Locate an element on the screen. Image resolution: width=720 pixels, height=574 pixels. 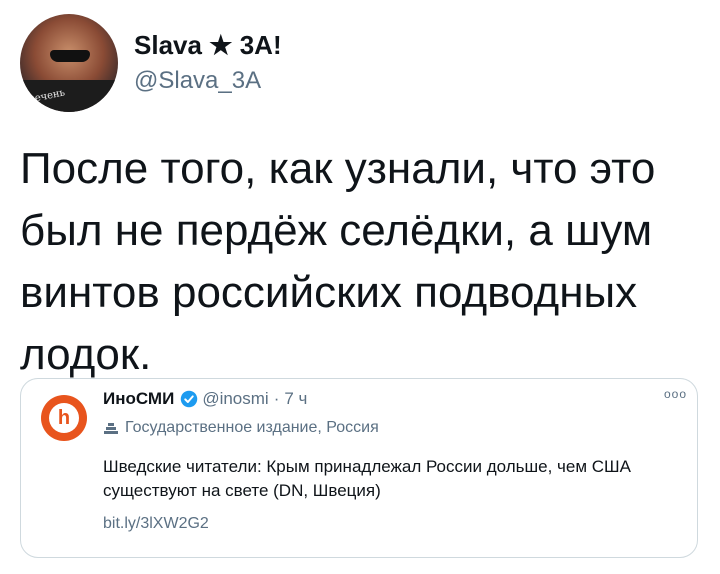
tweet-header: печень Slava ★ 3A! @Slava_3A is located at coordinates (151, 63).